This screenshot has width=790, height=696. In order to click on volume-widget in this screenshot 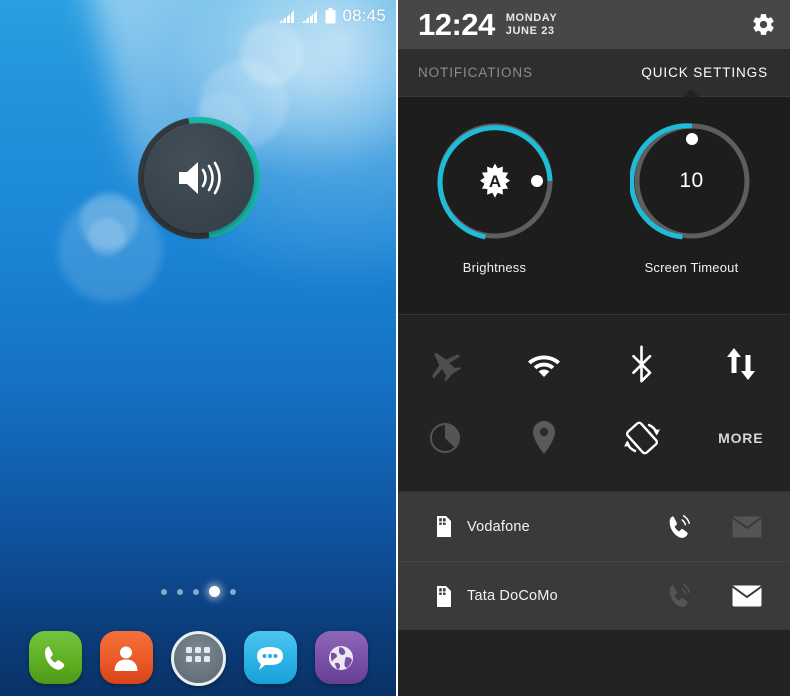, I will do `click(199, 178)`.